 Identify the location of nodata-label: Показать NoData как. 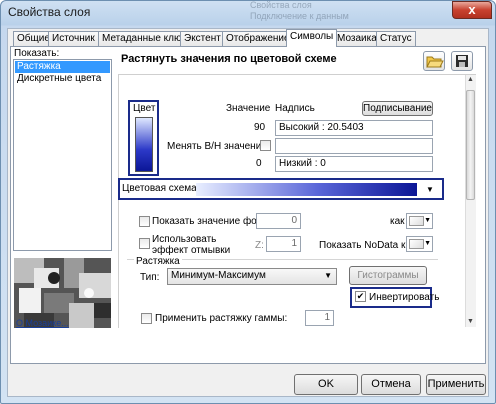
(367, 245).